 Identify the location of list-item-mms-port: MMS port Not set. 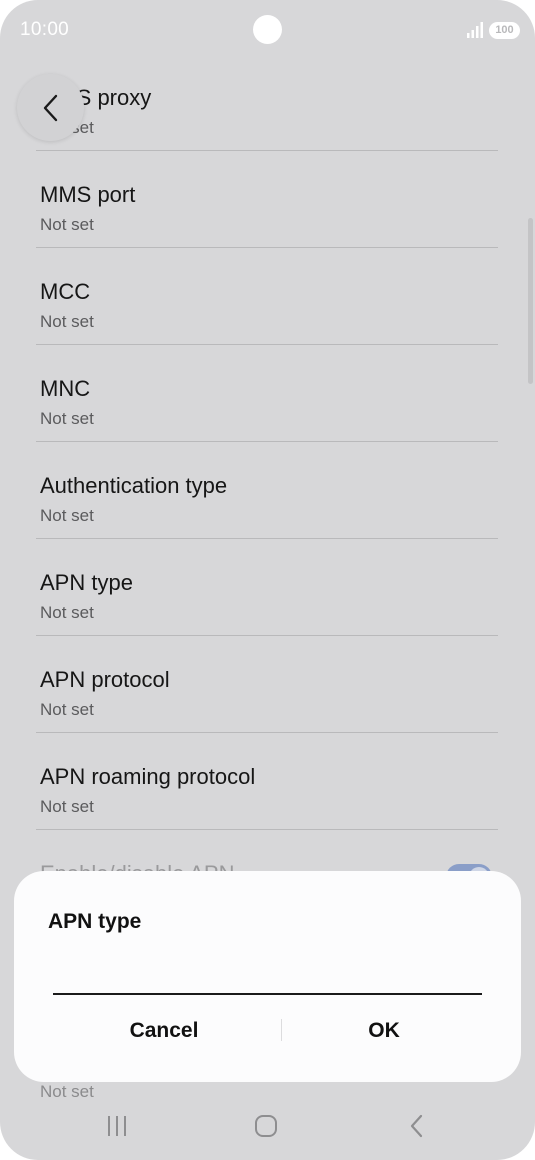
(267, 199).